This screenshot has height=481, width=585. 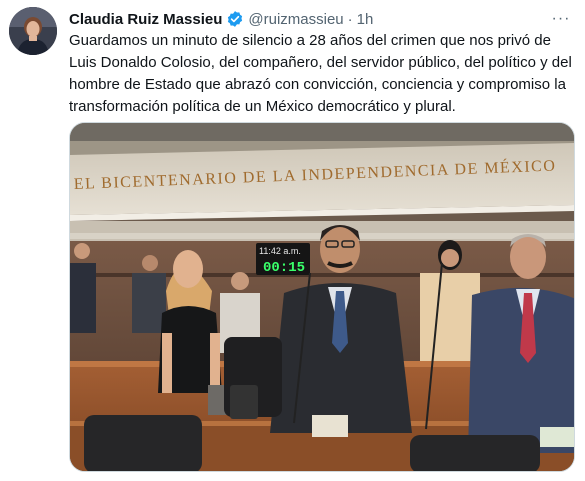 I want to click on more-options-icon: ···, so click(x=561, y=19).